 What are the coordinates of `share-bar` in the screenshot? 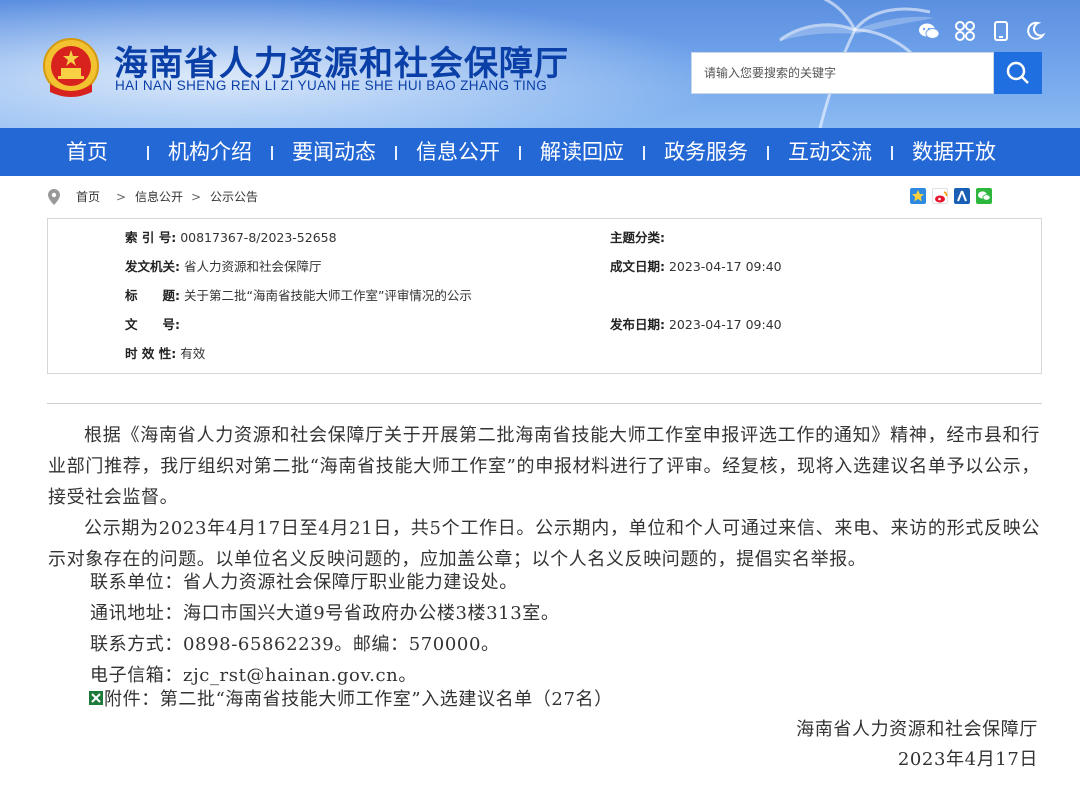 It's located at (953, 197).